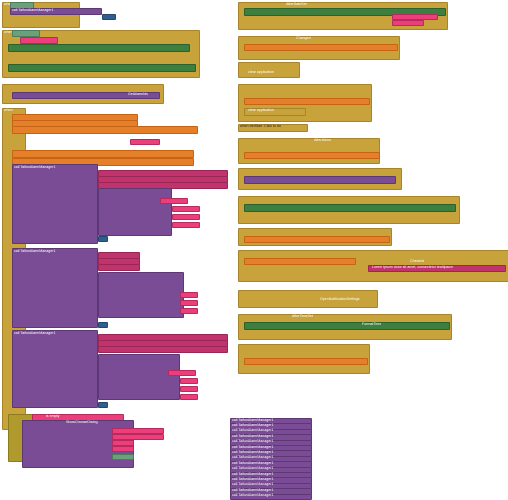 This screenshot has height=500, width=508. Describe the element at coordinates (55, 204) in the screenshot. I see `set-alarm-call-a` at that location.